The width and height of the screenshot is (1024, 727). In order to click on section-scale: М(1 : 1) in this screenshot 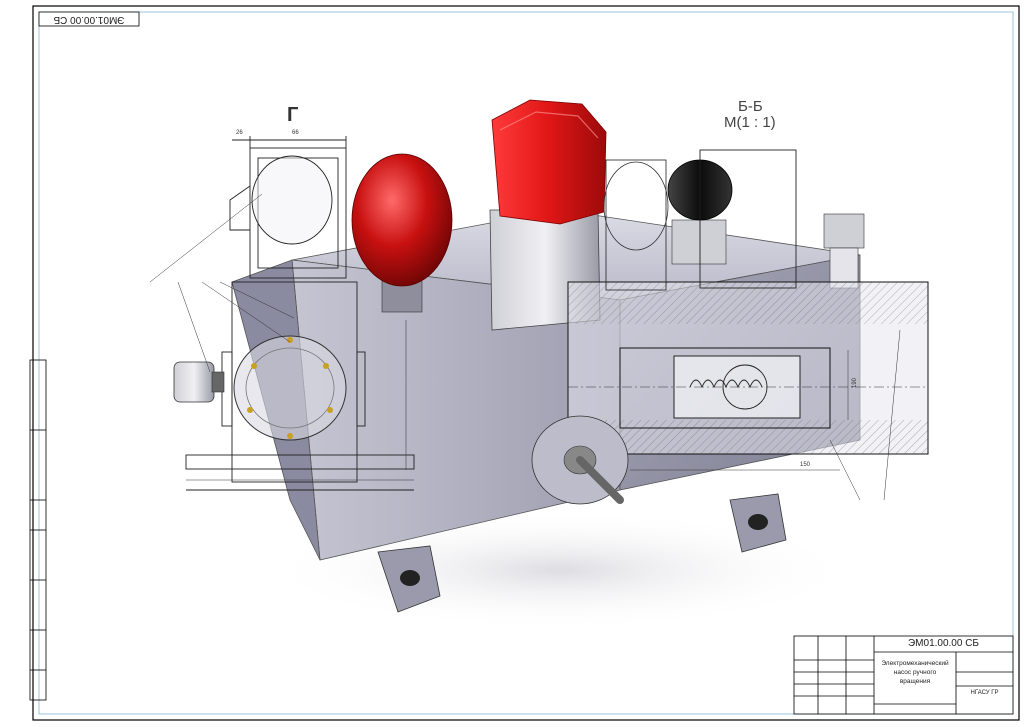, I will do `click(750, 122)`.